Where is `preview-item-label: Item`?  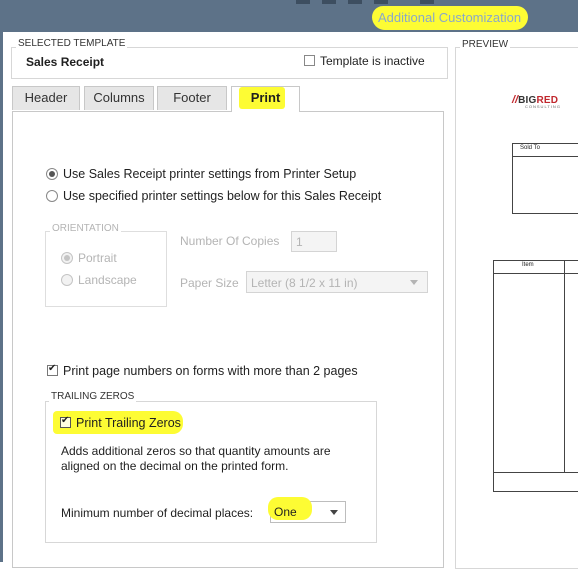
preview-item-label: Item is located at coordinates (528, 265).